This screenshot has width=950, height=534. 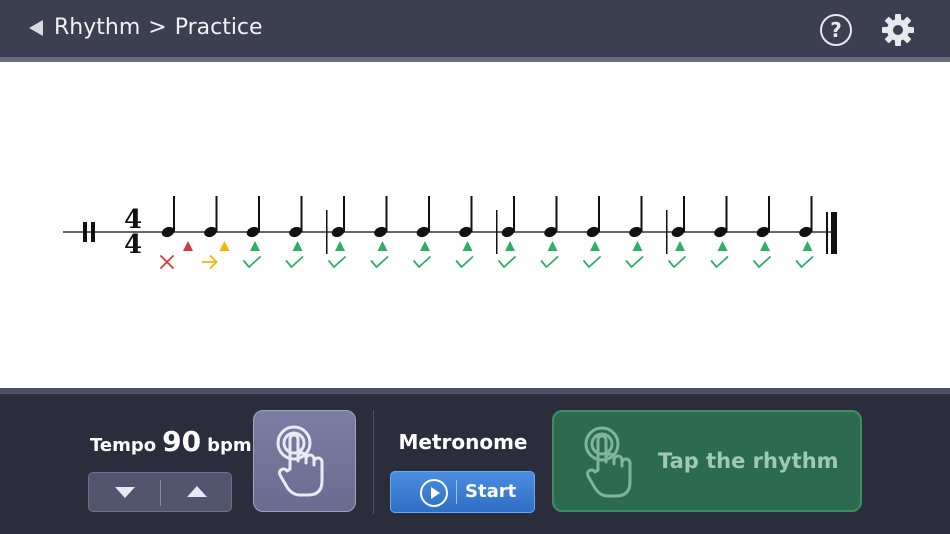 I want to click on score-staff: 4 4, so click(x=450, y=232).